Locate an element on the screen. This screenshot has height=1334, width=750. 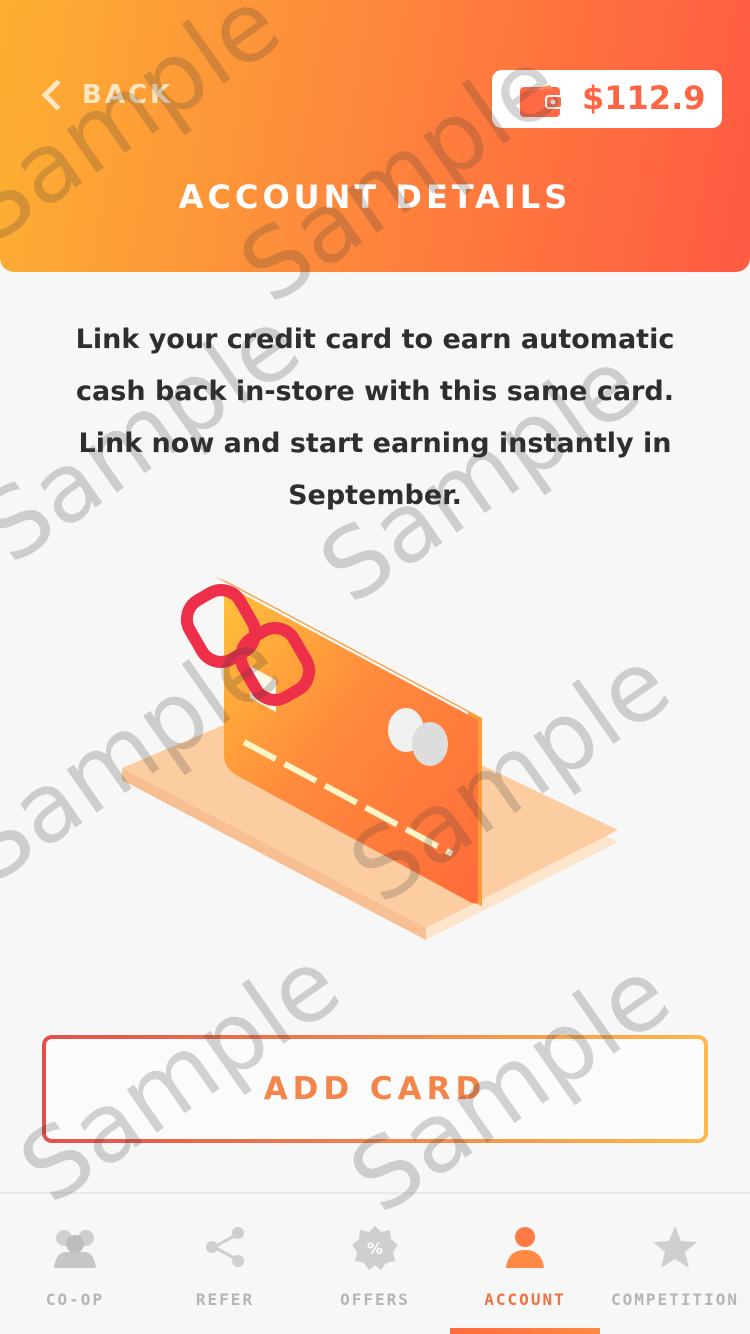
tab-offers: % OFFERS is located at coordinates (375, 1264).